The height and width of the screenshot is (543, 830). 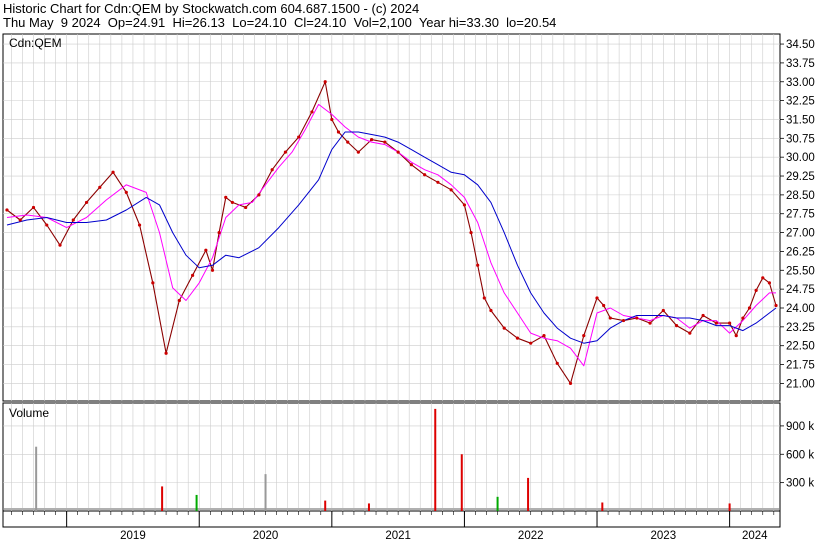 What do you see at coordinates (800, 309) in the screenshot?
I see `price-tick-label: 24.00` at bounding box center [800, 309].